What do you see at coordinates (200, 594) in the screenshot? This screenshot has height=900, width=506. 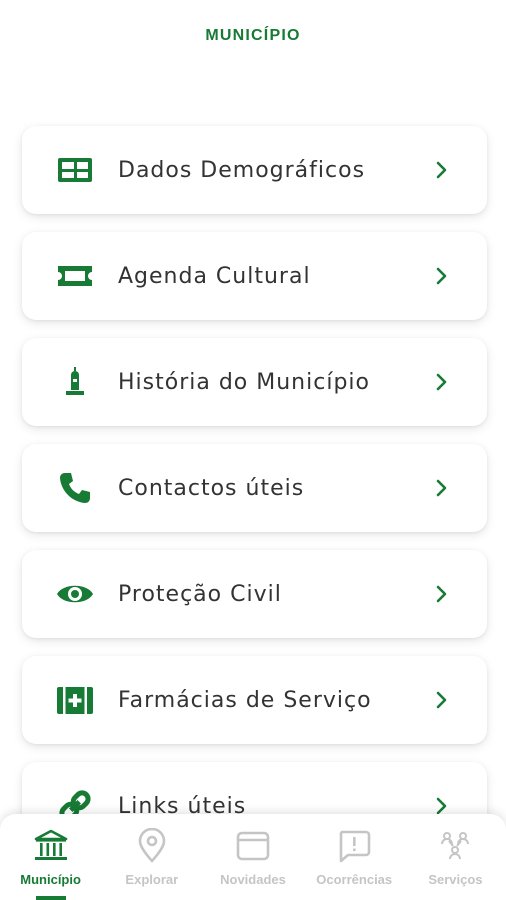 I see `menu-item-label: Proteção Civil` at bounding box center [200, 594].